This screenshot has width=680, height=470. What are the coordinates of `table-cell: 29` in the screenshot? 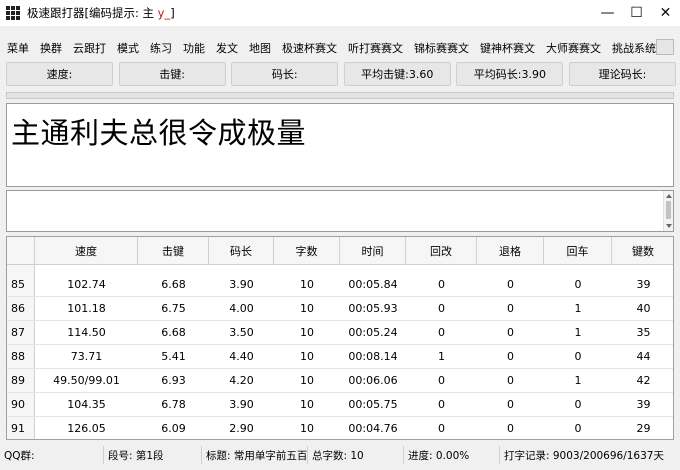 It's located at (643, 428).